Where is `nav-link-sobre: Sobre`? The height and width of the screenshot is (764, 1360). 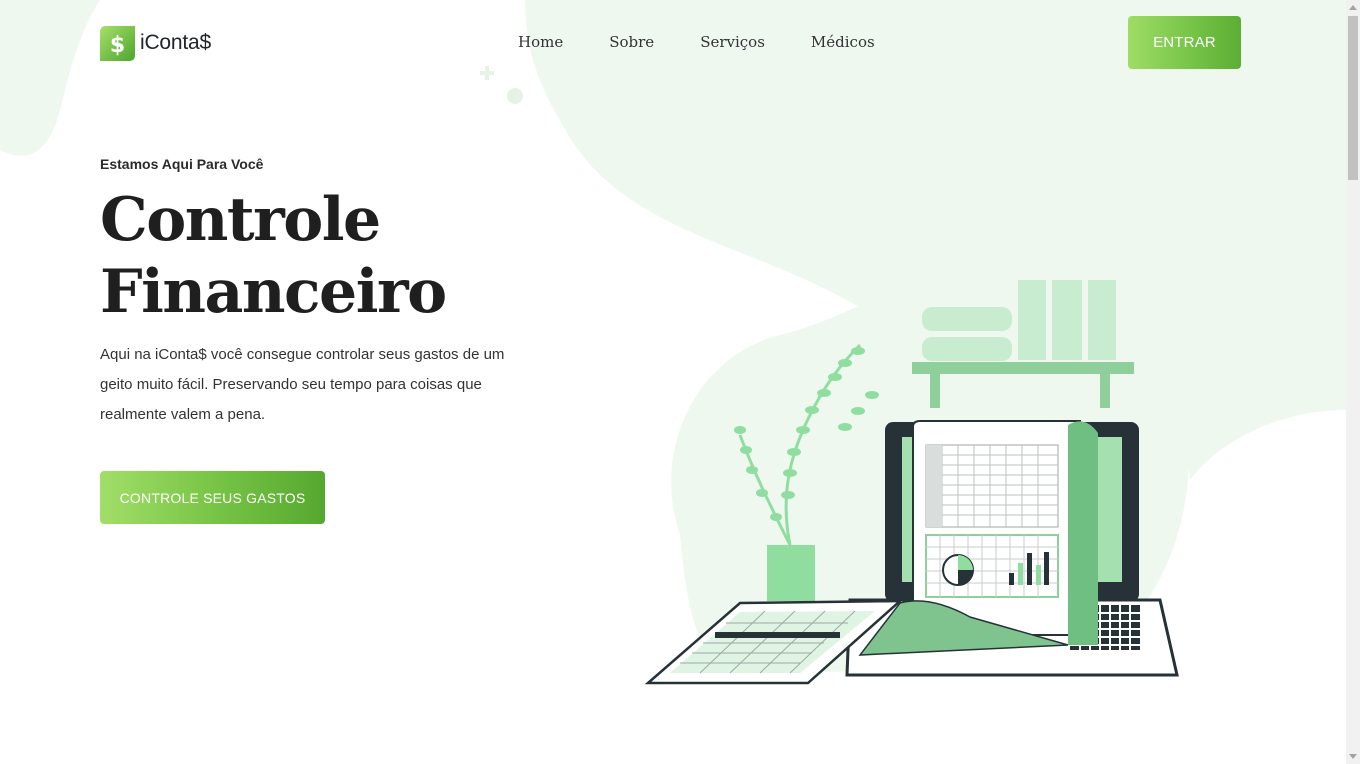 nav-link-sobre: Sobre is located at coordinates (631, 42).